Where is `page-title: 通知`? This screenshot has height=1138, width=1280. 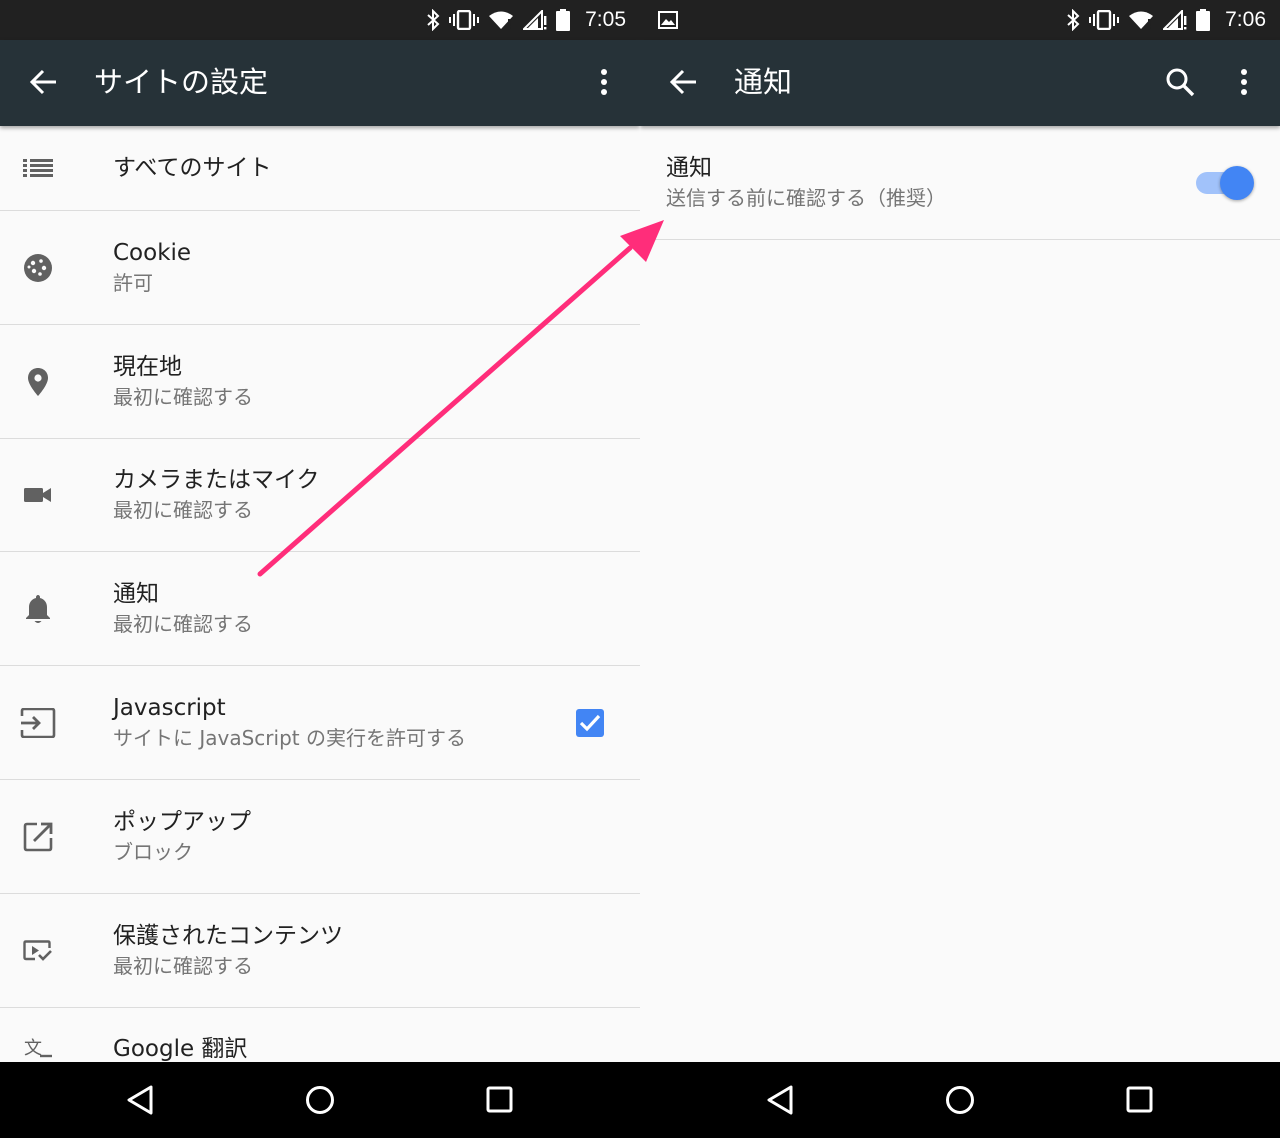
page-title: 通知 is located at coordinates (763, 82).